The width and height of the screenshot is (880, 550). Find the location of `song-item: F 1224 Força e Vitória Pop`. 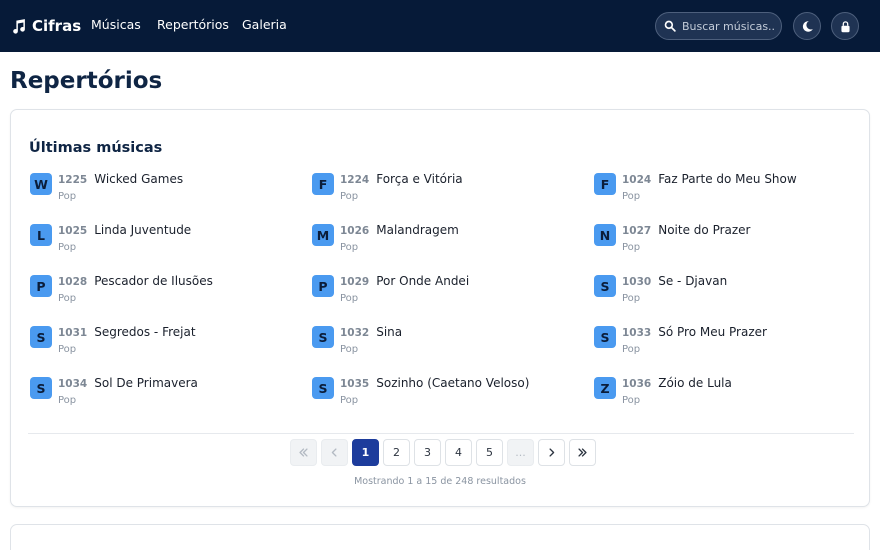

song-item: F 1224 Força e Vitória Pop is located at coordinates (453, 195).